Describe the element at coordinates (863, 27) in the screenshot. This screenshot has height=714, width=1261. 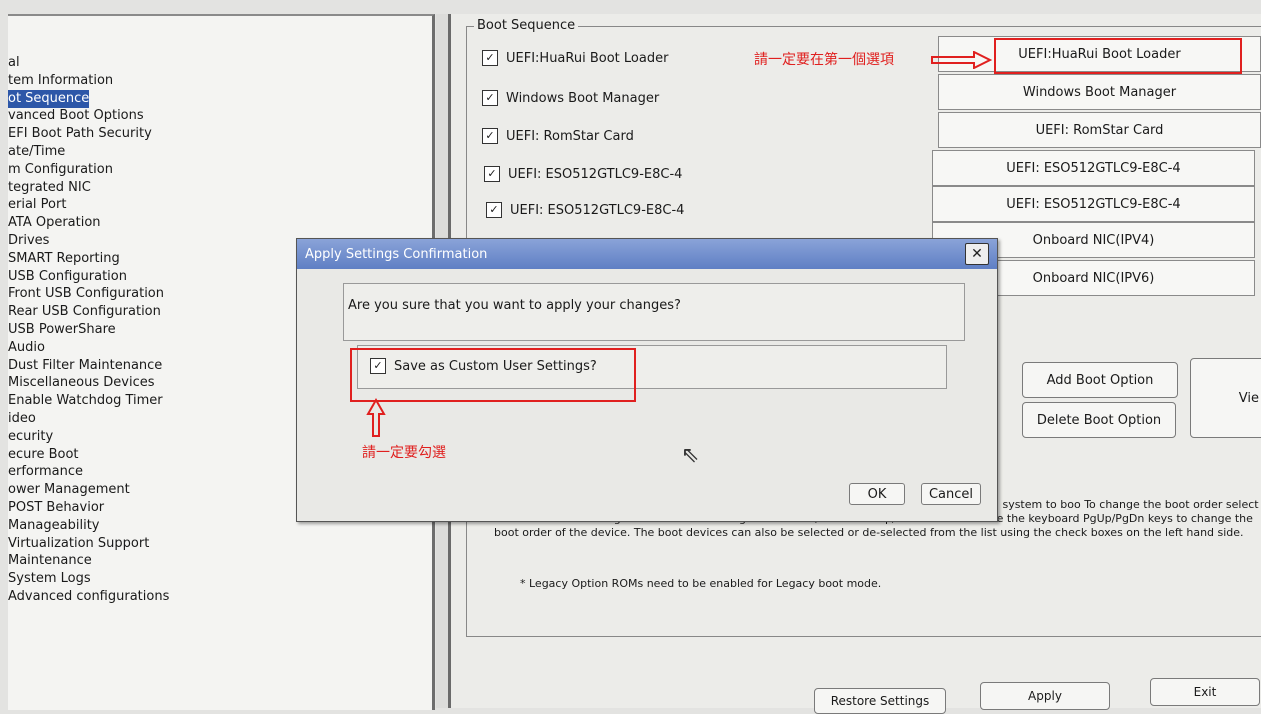
I see `group-frame-top` at that location.